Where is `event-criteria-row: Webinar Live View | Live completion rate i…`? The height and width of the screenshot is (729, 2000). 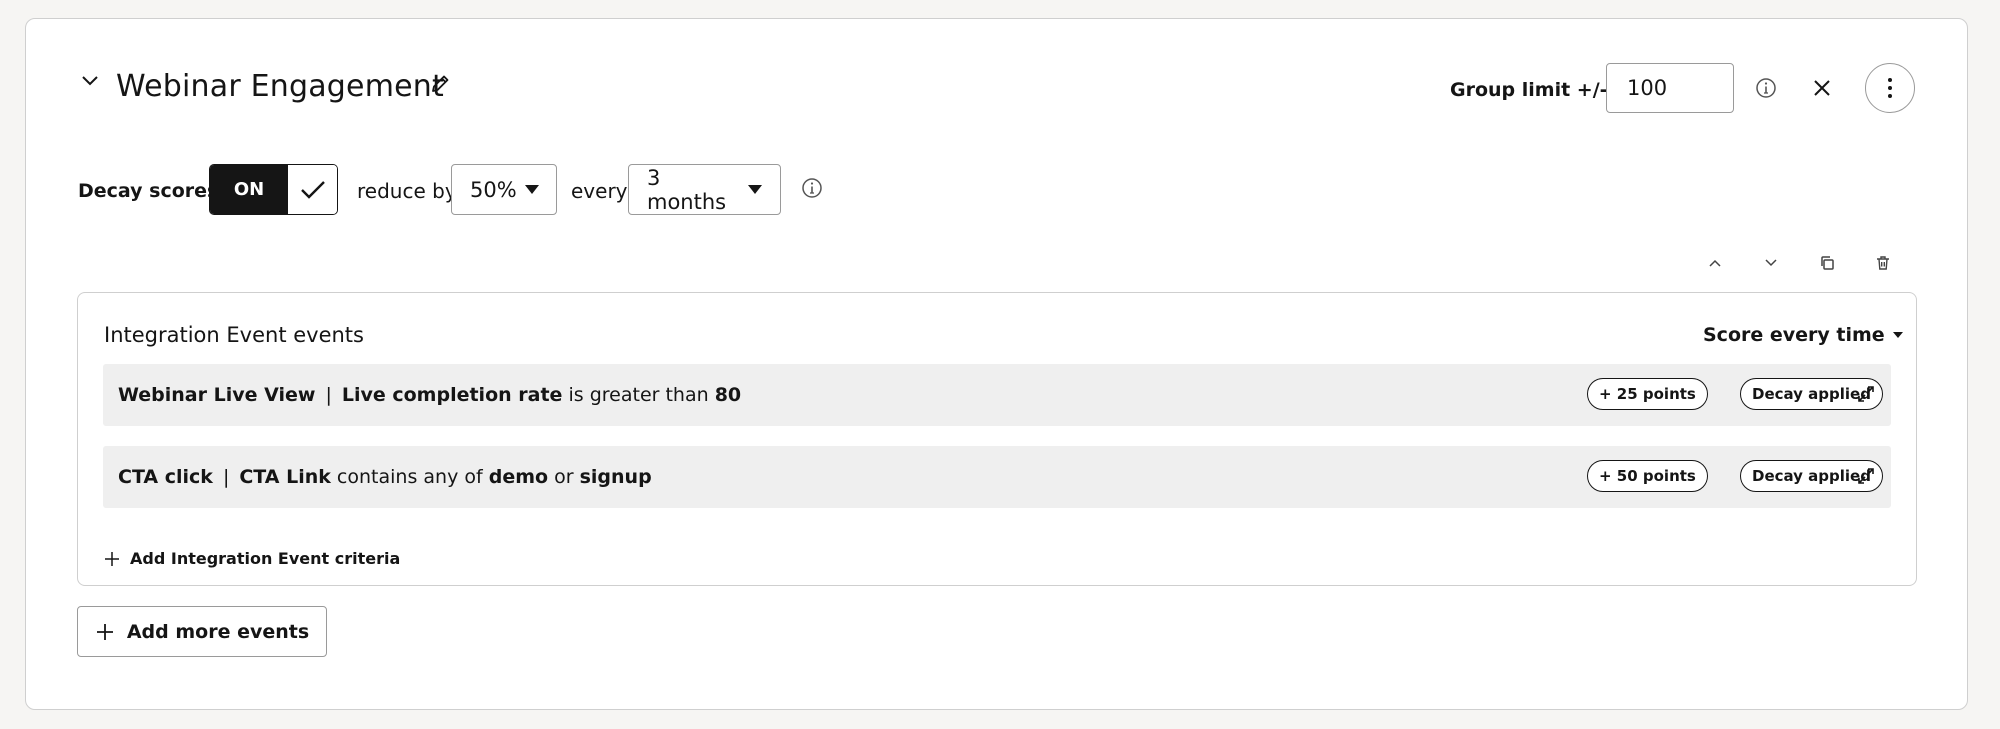 event-criteria-row: Webinar Live View | Live completion rate i… is located at coordinates (997, 395).